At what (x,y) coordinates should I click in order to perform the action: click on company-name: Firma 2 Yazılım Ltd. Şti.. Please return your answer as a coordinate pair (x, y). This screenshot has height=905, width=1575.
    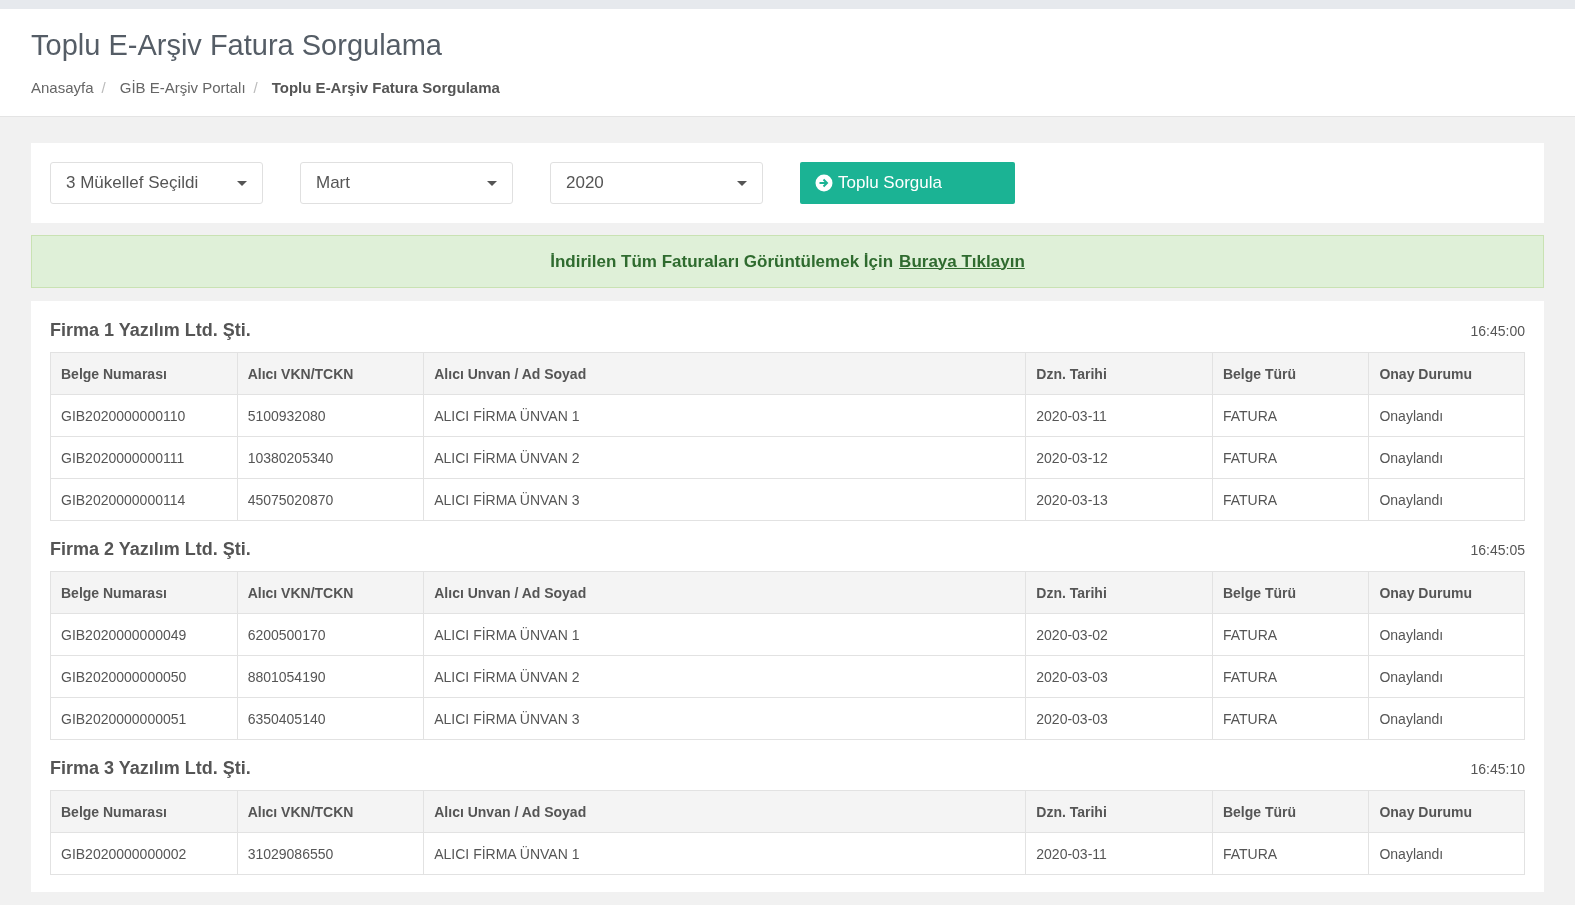
    Looking at the image, I should click on (150, 549).